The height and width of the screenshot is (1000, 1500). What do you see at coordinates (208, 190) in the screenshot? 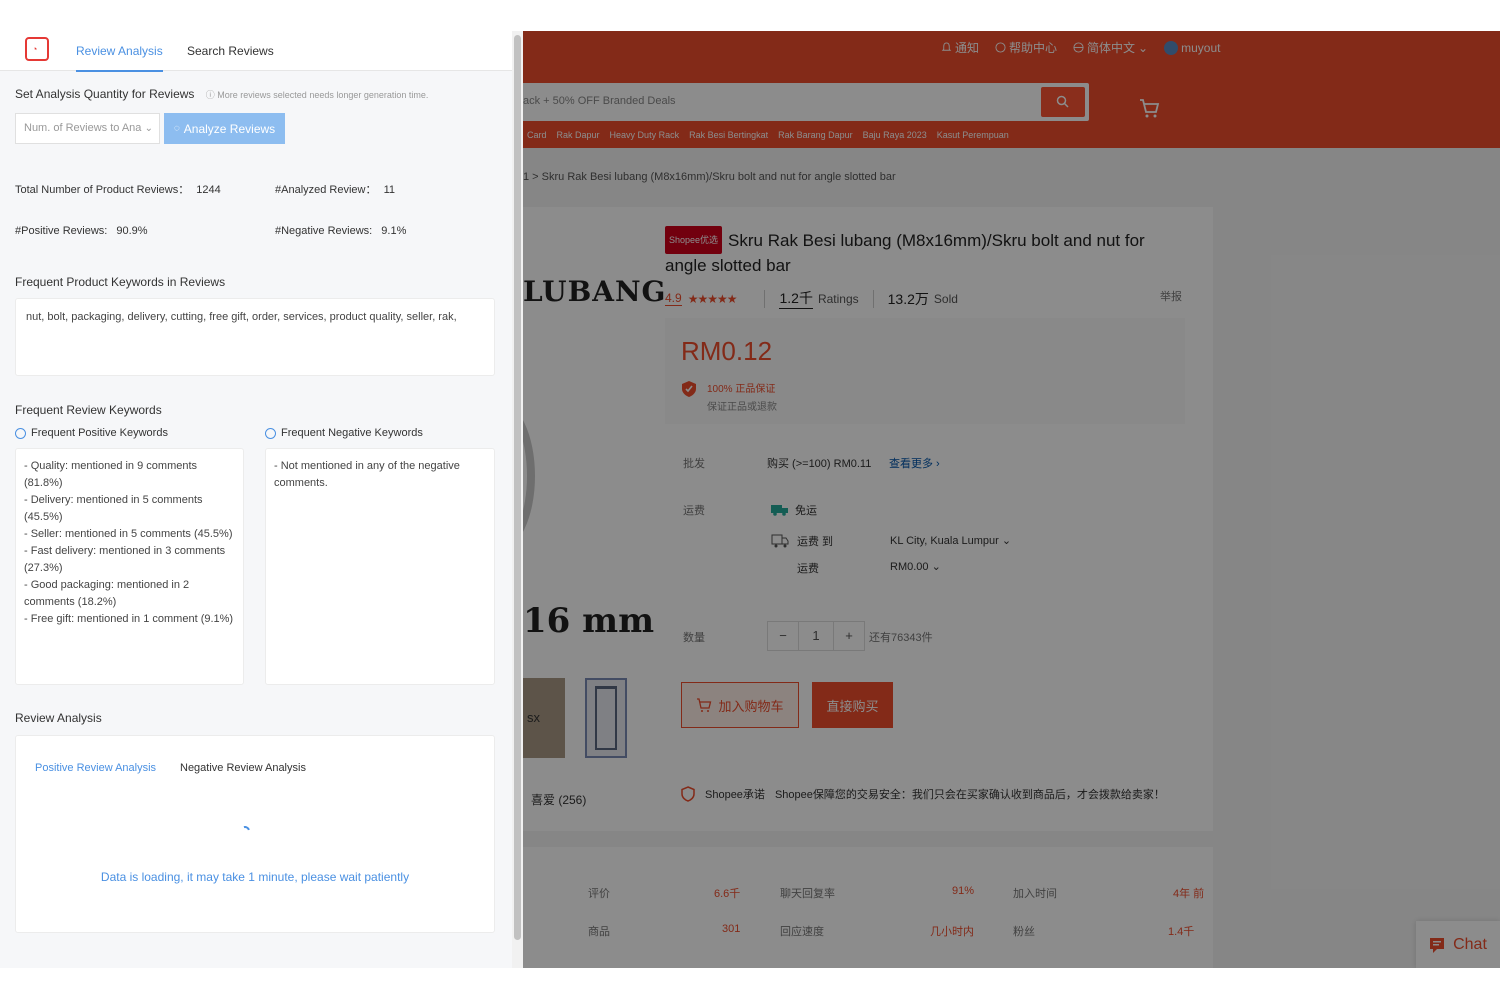
I see `total-reviews-value: 1244` at bounding box center [208, 190].